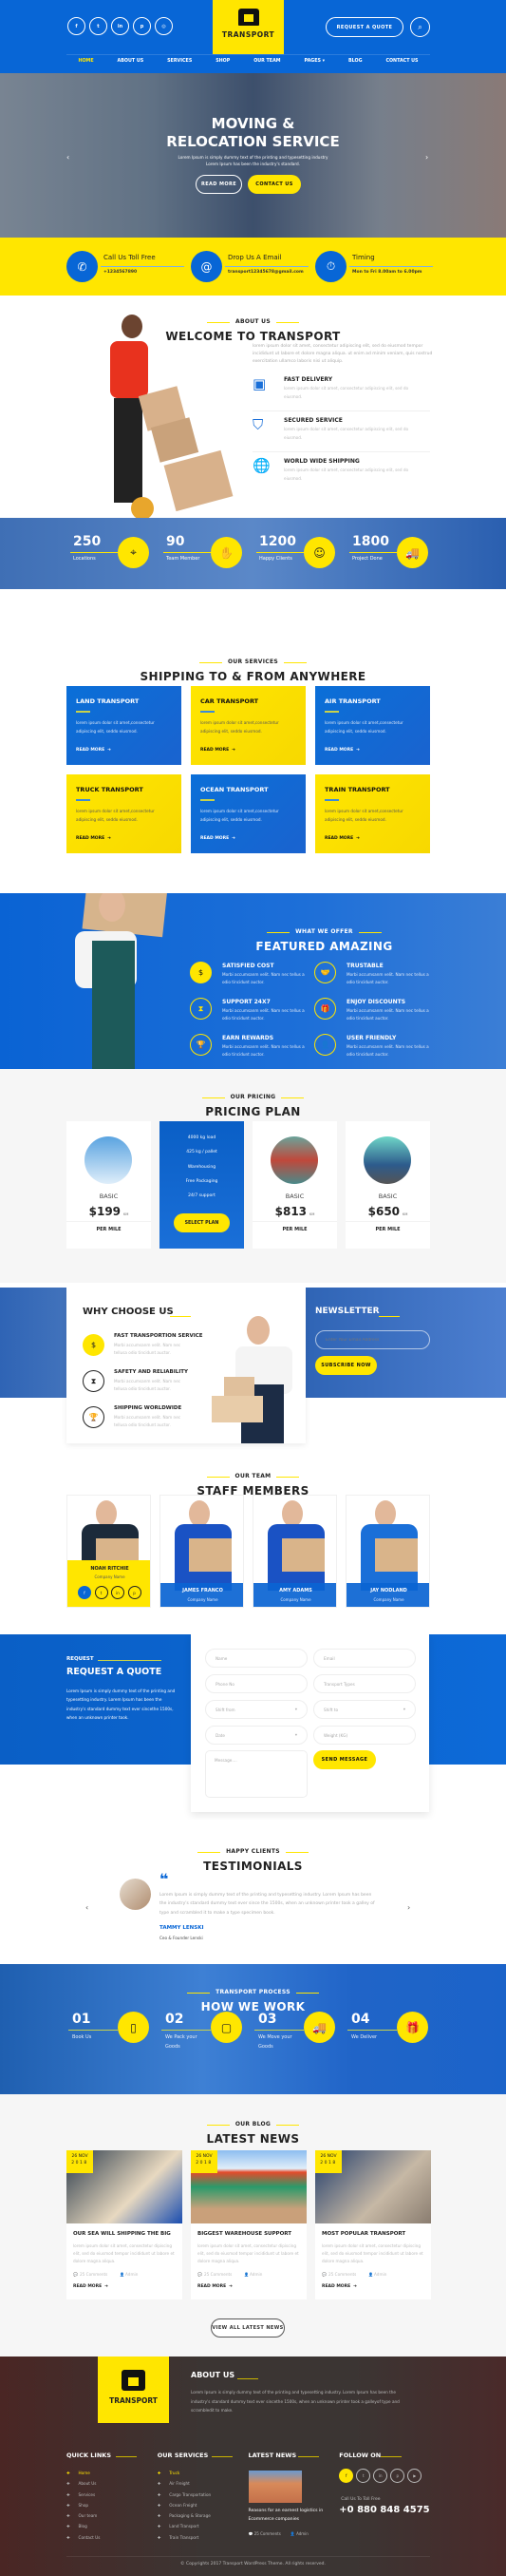 The height and width of the screenshot is (2576, 506). Describe the element at coordinates (112, 2494) in the screenshot. I see `footer-link-services: ✚ Services` at that location.